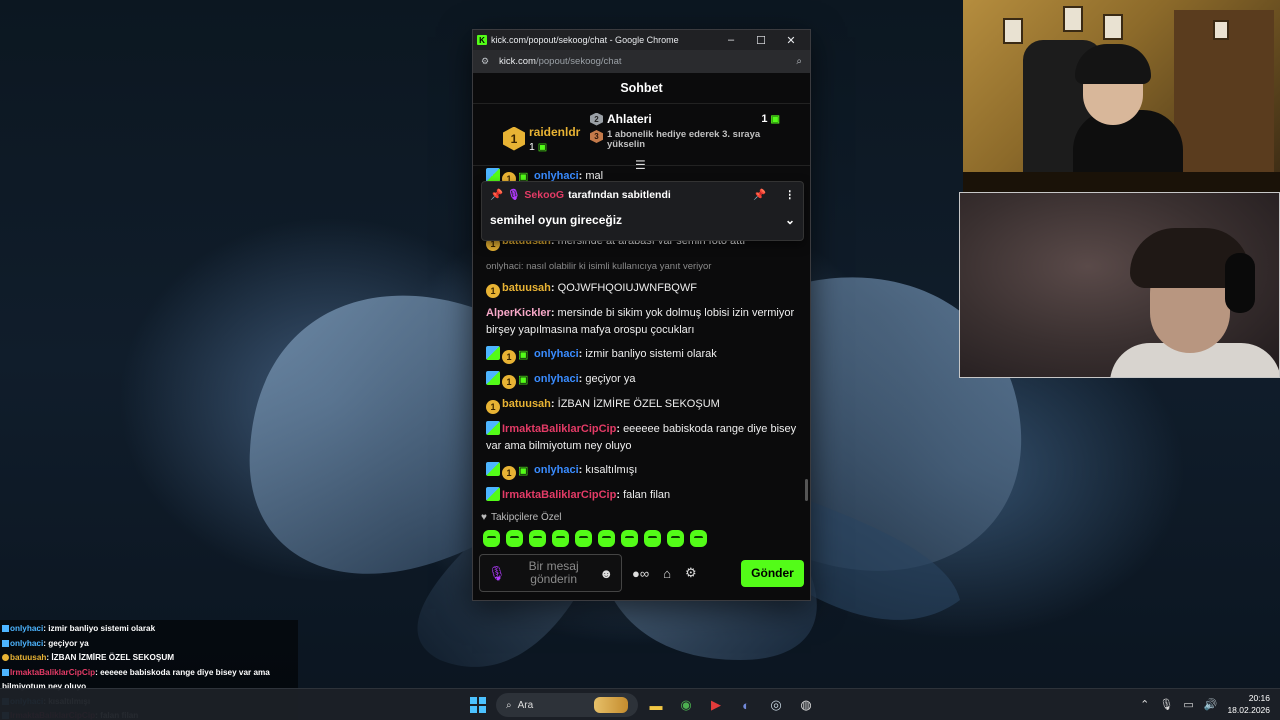 This screenshot has width=1280, height=720. What do you see at coordinates (596, 119) in the screenshot?
I see `second-place-medal-icon: 2` at bounding box center [596, 119].